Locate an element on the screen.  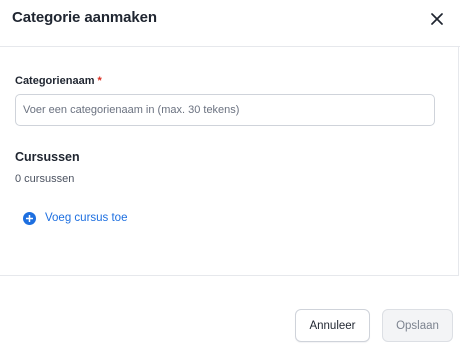
course-count: 0 cursussen is located at coordinates (45, 179).